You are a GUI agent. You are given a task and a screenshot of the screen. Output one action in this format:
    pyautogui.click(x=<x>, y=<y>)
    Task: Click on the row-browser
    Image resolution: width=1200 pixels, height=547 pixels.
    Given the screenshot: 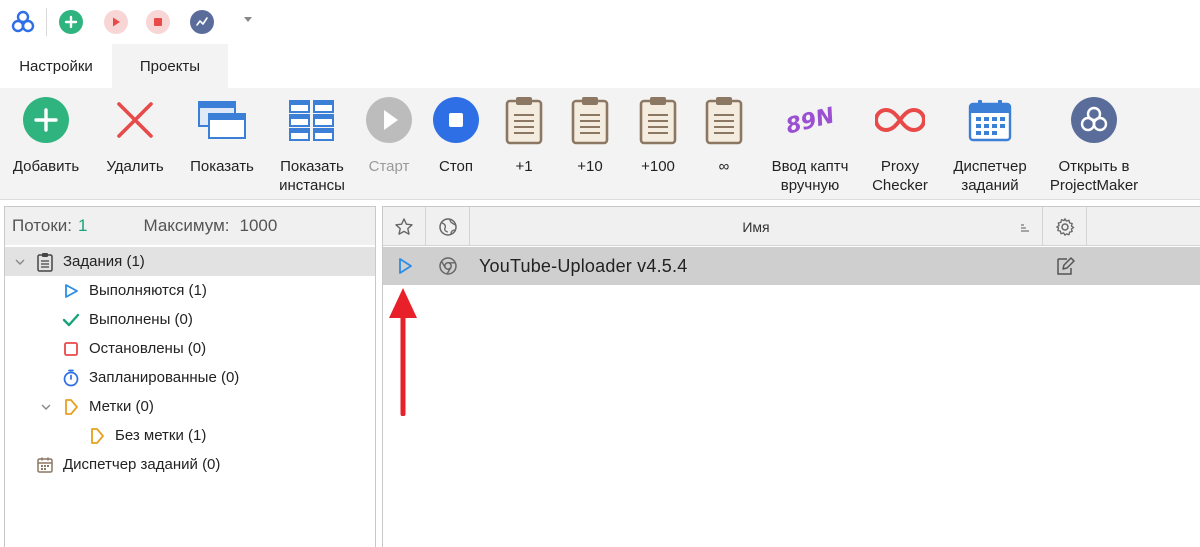 What is the action you would take?
    pyautogui.click(x=450, y=266)
    